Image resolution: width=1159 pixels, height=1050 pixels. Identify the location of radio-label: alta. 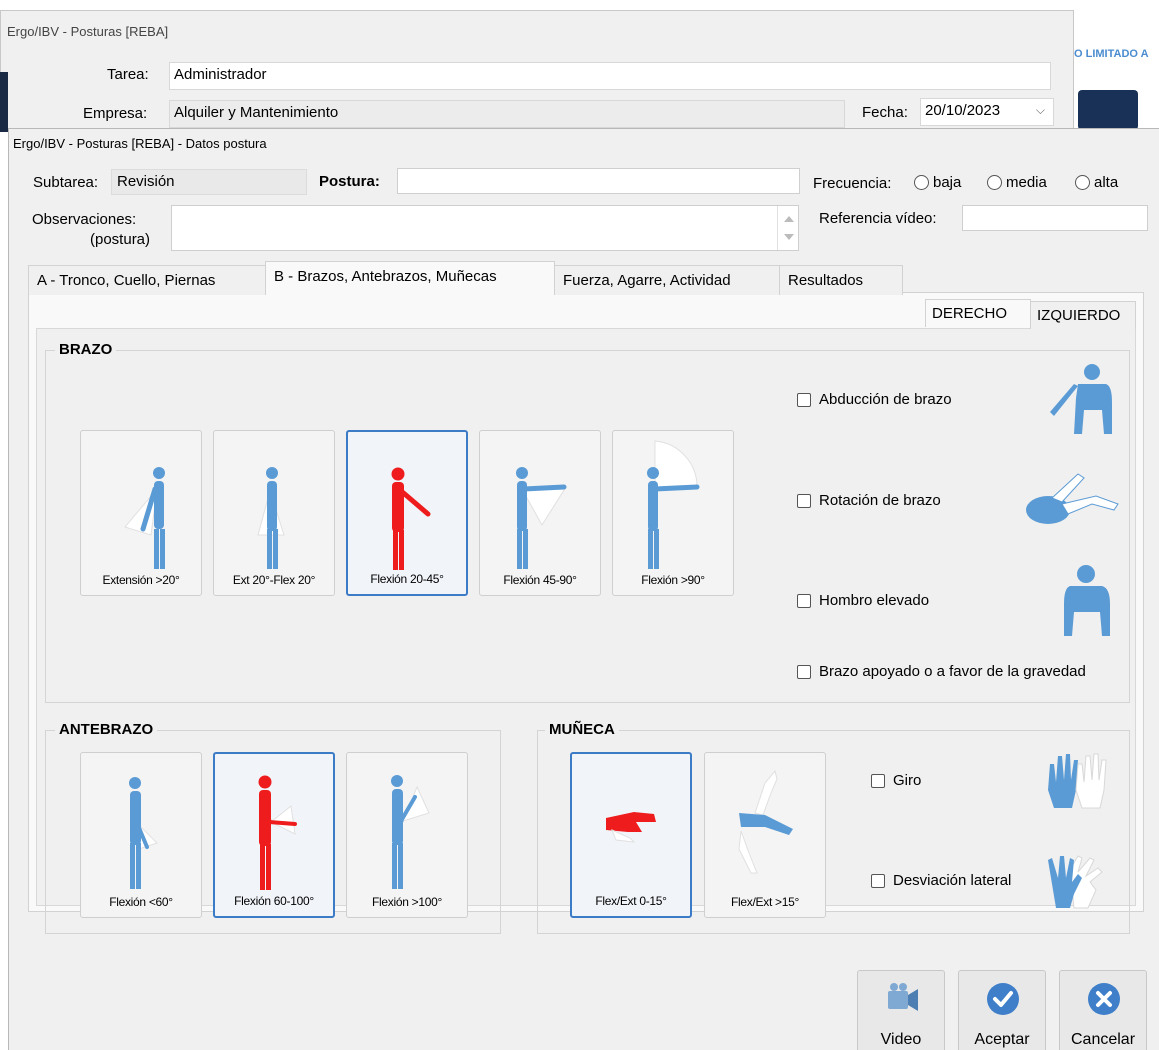
(1106, 182).